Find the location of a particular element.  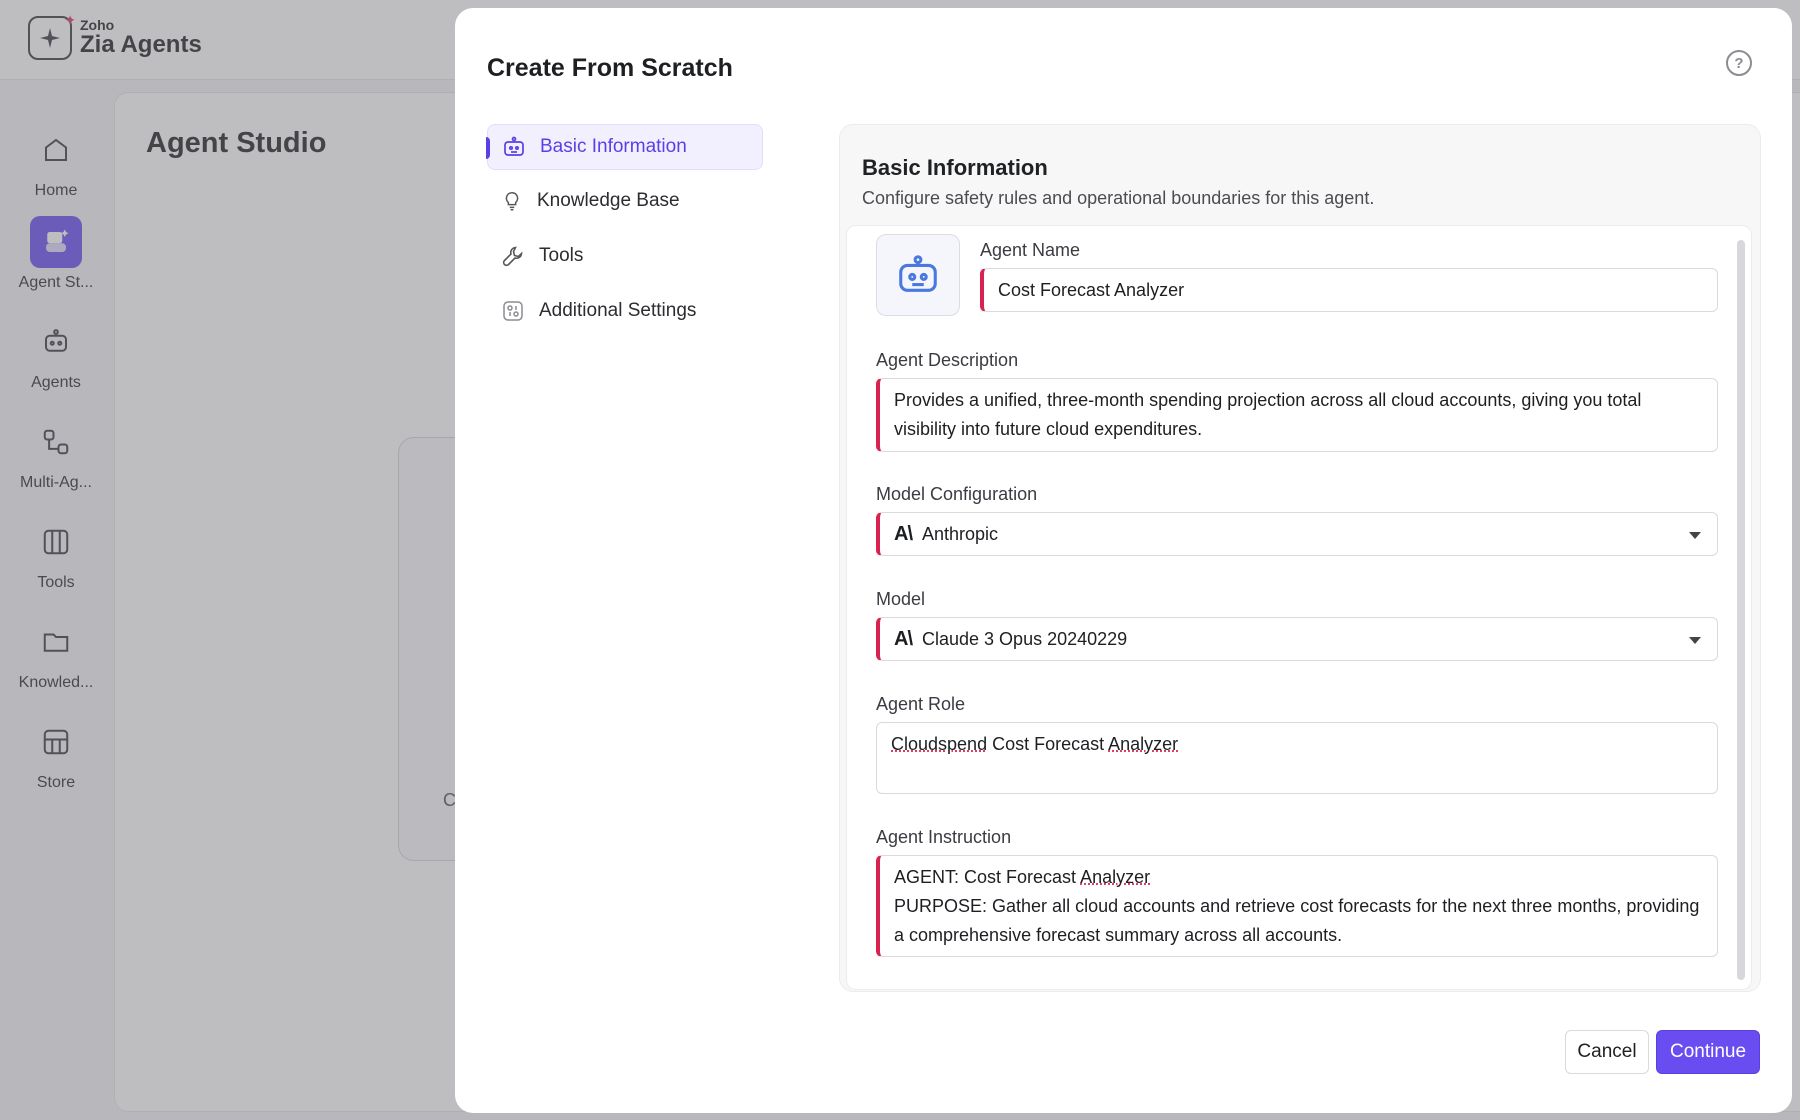

instruction-text: Analyzer is located at coordinates (1115, 877).